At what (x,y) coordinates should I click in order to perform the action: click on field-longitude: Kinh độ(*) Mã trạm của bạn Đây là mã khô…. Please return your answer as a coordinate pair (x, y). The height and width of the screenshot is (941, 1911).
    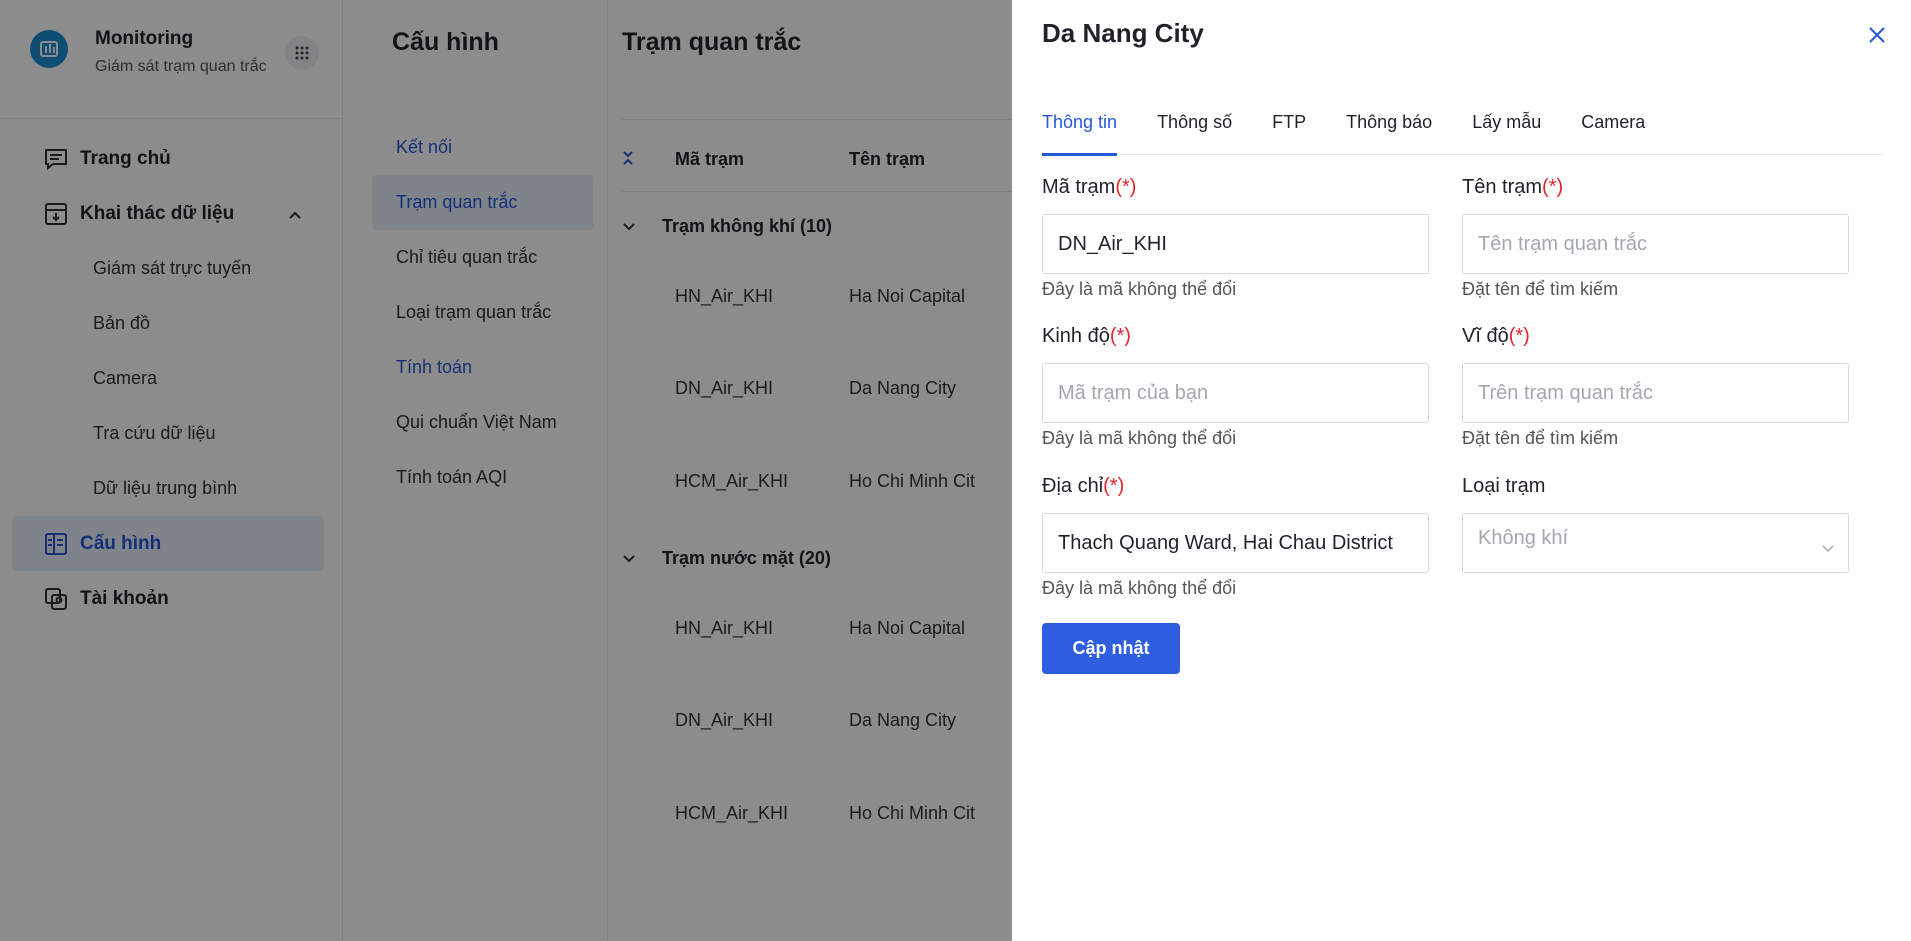
    Looking at the image, I should click on (1235, 387).